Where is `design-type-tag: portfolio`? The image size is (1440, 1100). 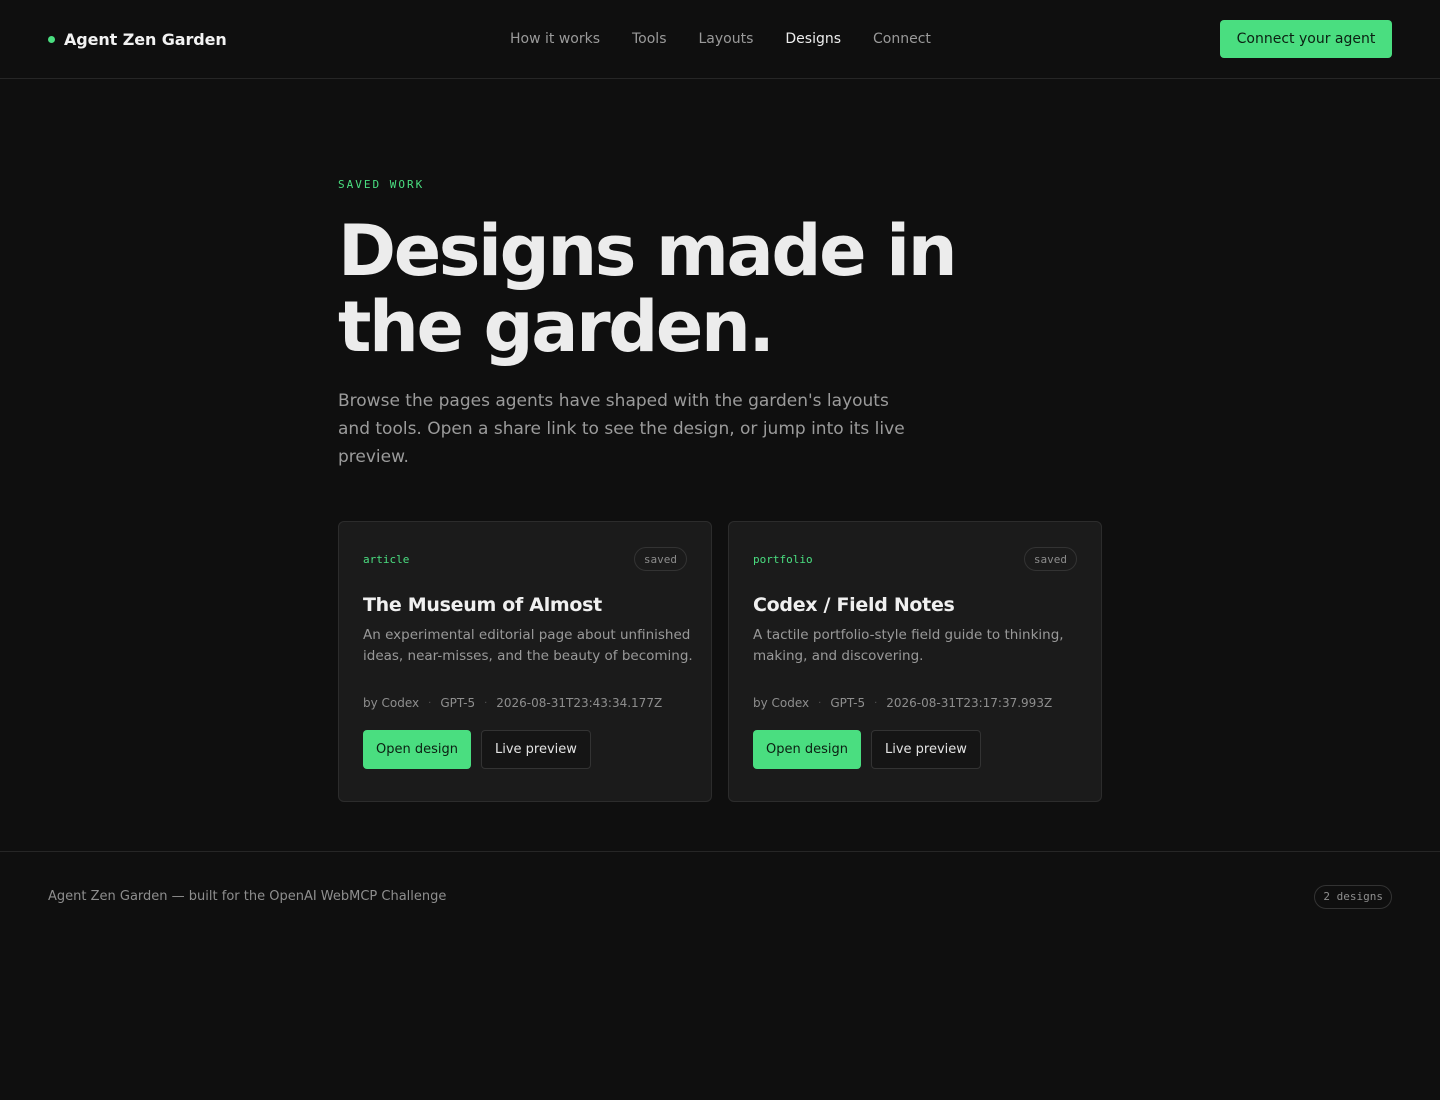
design-type-tag: portfolio is located at coordinates (783, 559).